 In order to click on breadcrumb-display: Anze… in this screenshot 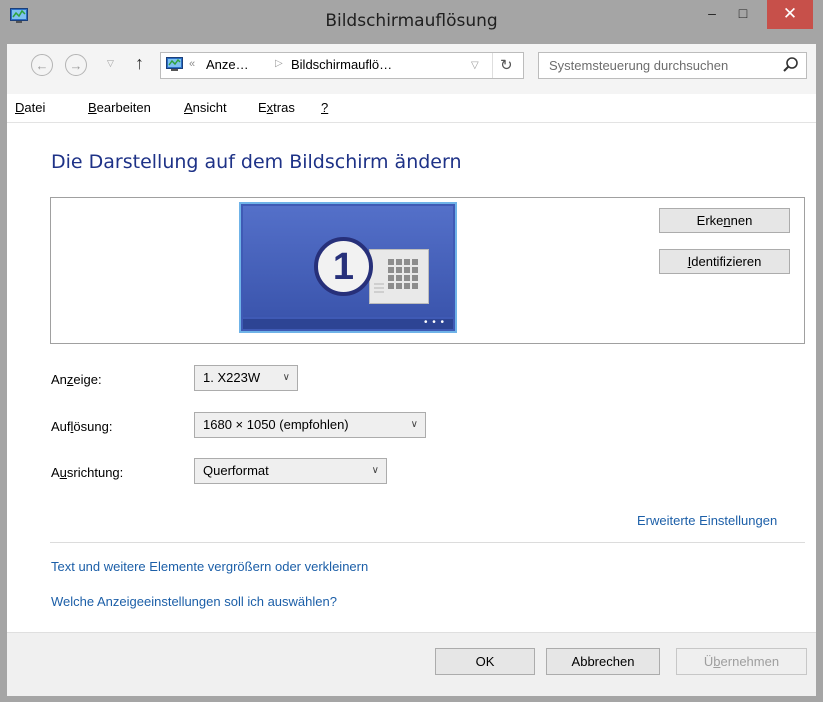, I will do `click(227, 64)`.